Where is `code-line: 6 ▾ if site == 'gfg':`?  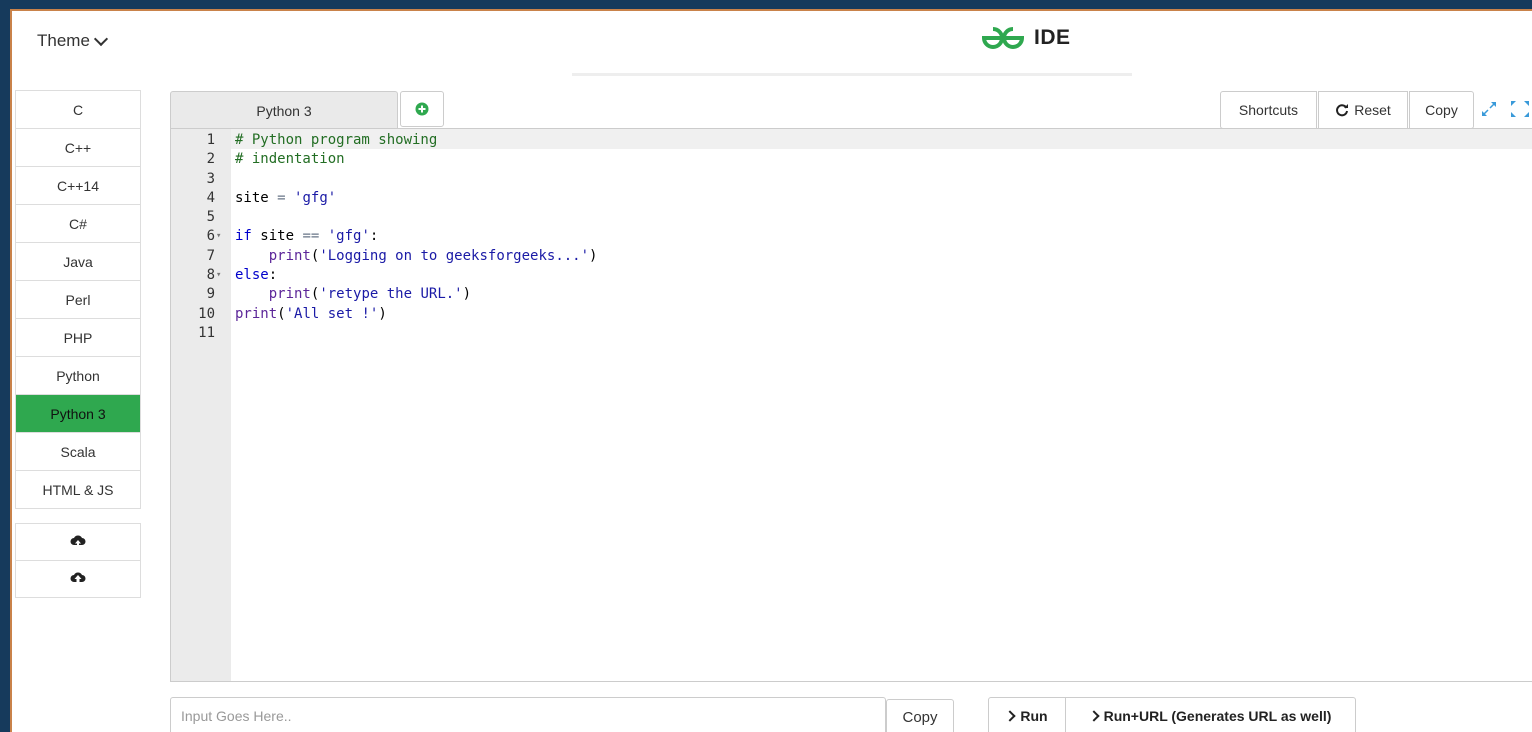
code-line: 6 ▾ if site == 'gfg': is located at coordinates (851, 236).